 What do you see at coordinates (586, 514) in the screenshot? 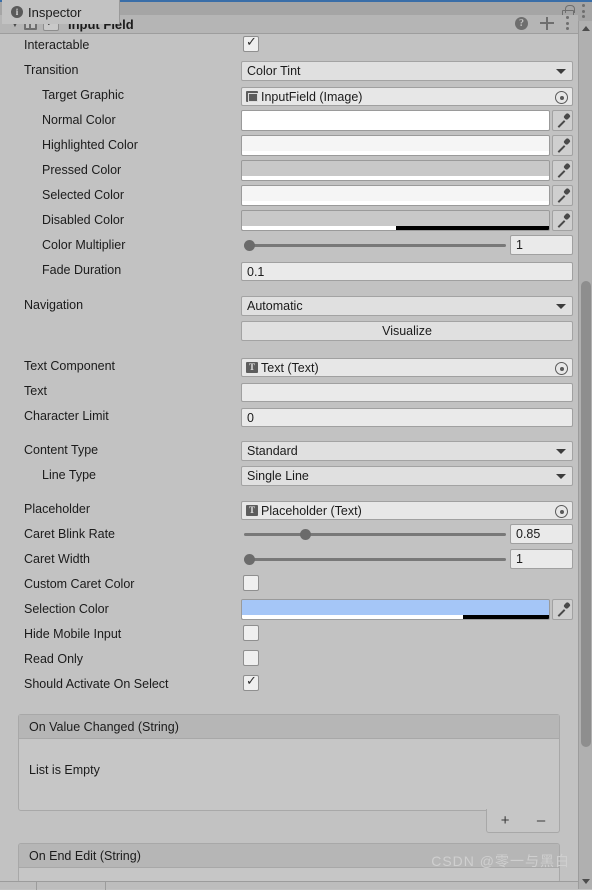
I see `scrollbar-thumb` at bounding box center [586, 514].